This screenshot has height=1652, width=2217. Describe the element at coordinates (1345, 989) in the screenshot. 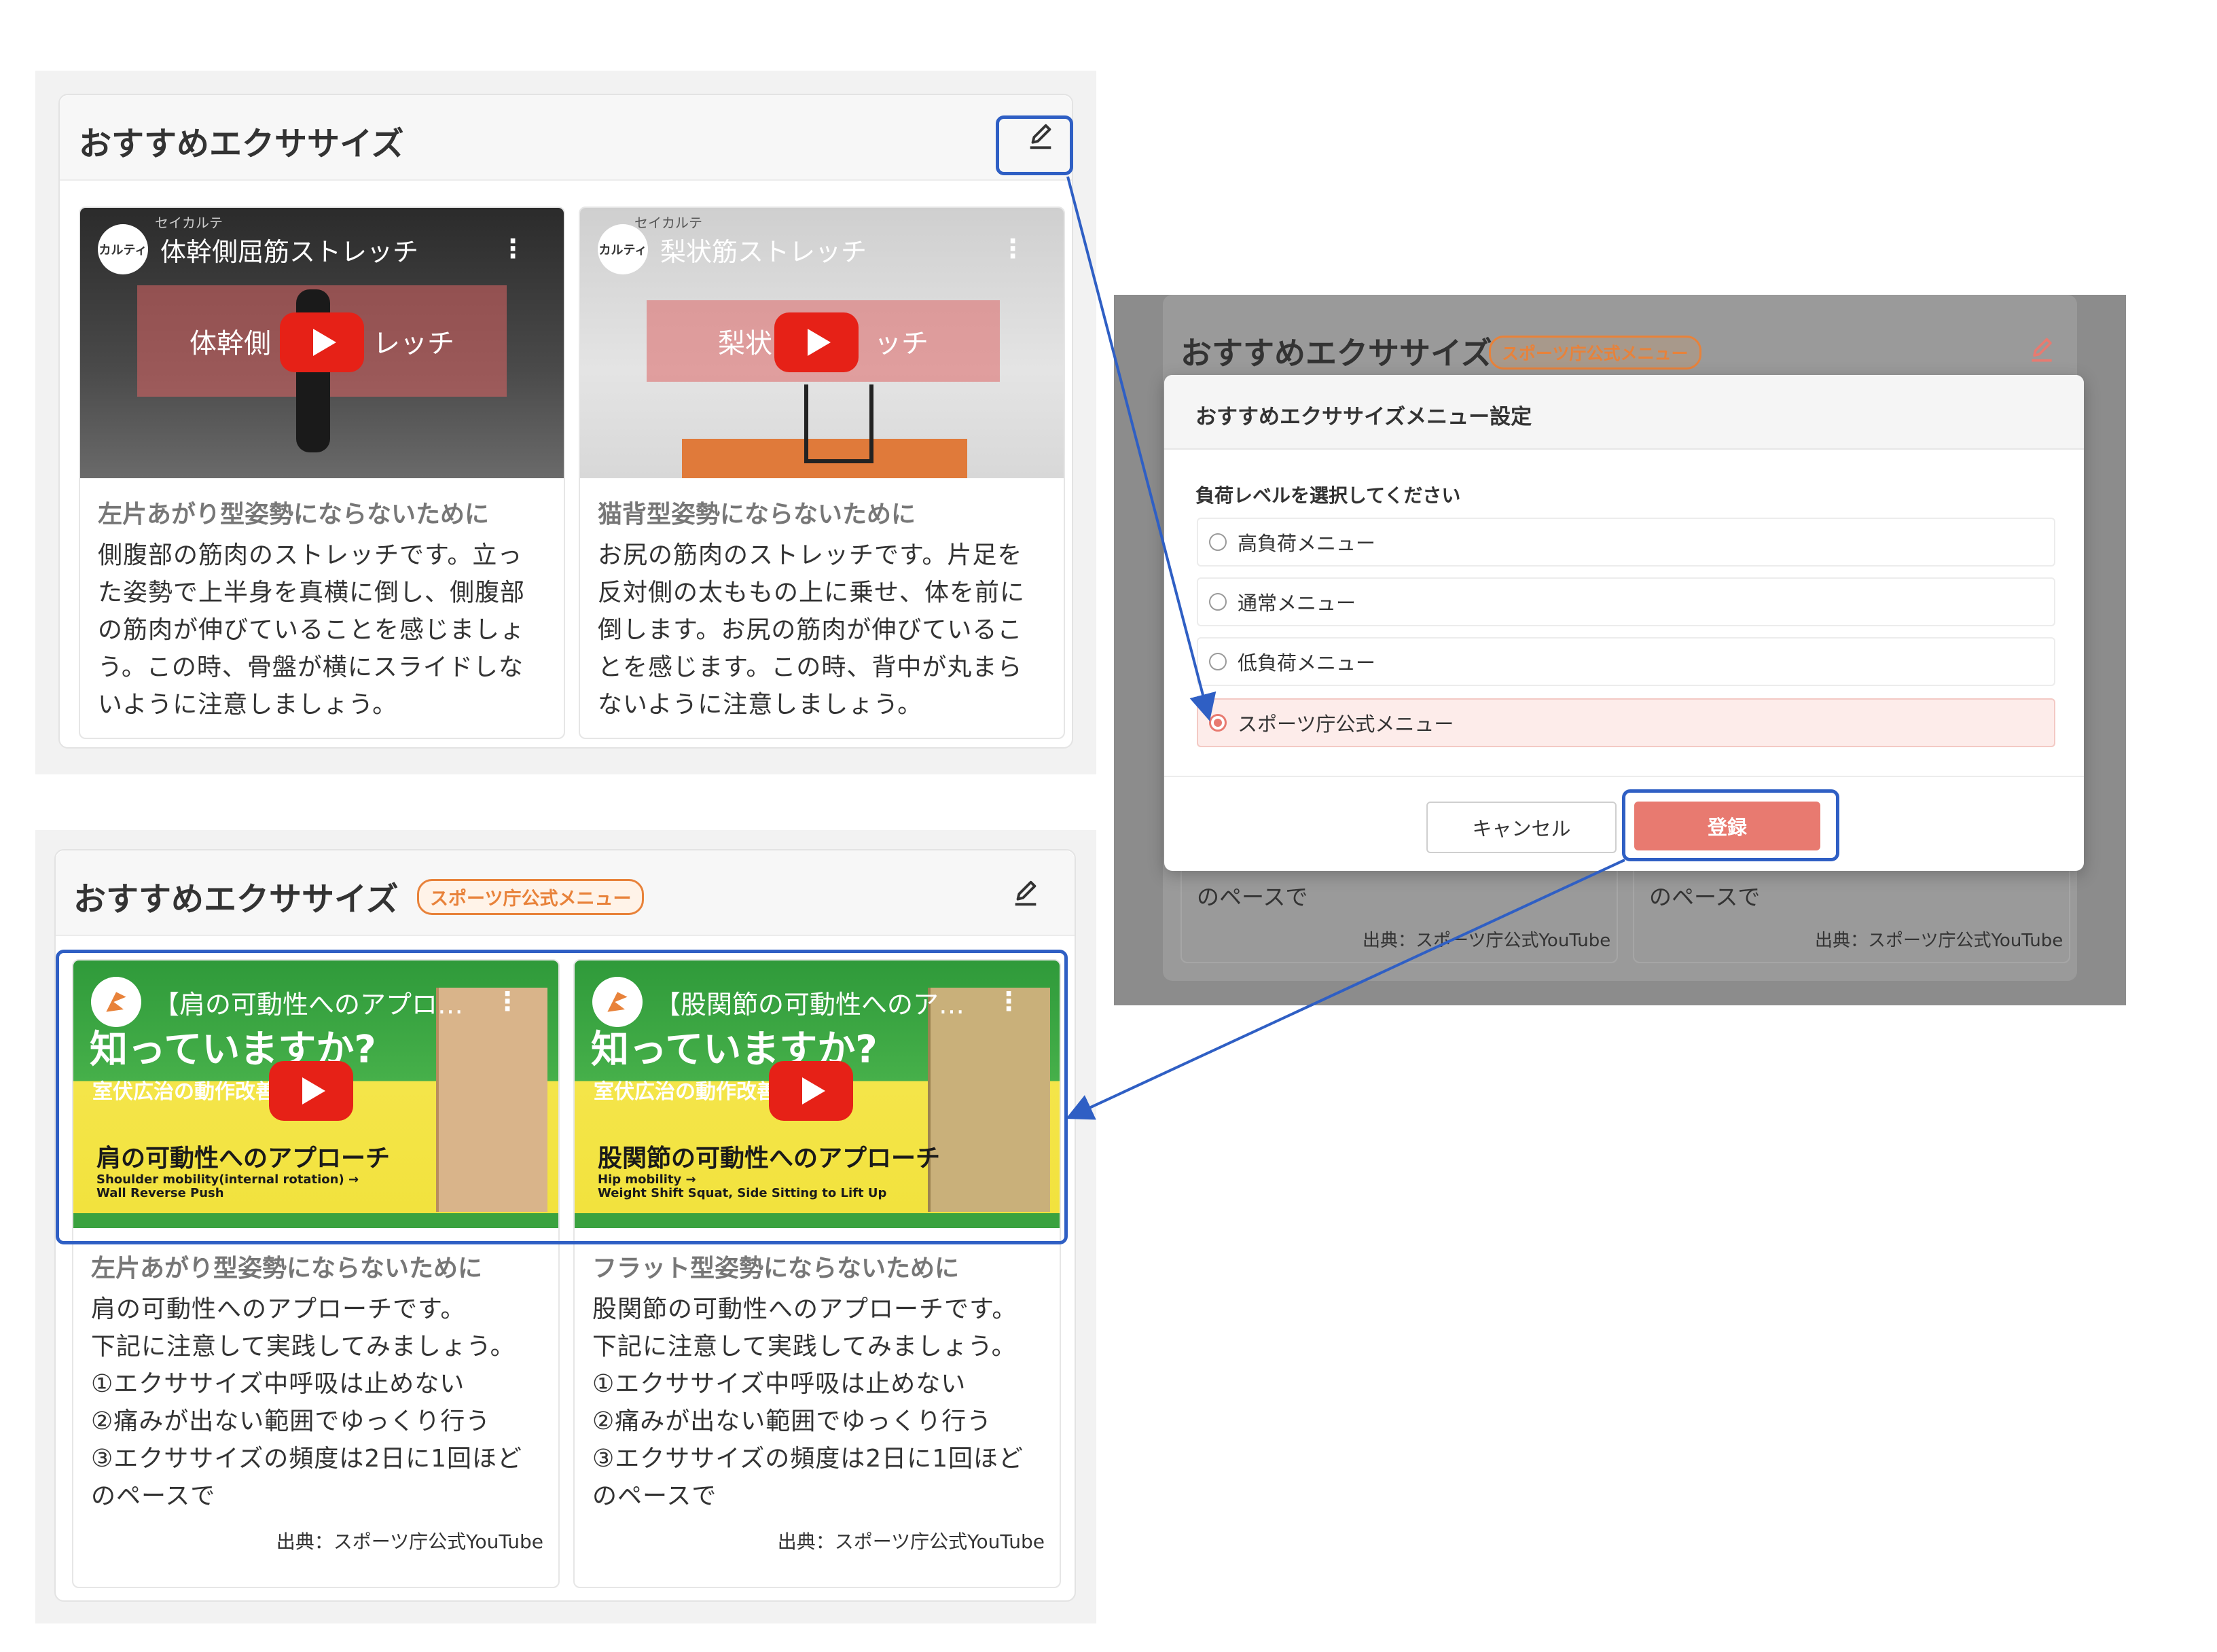

I see `arrow-submit-to-videos` at that location.